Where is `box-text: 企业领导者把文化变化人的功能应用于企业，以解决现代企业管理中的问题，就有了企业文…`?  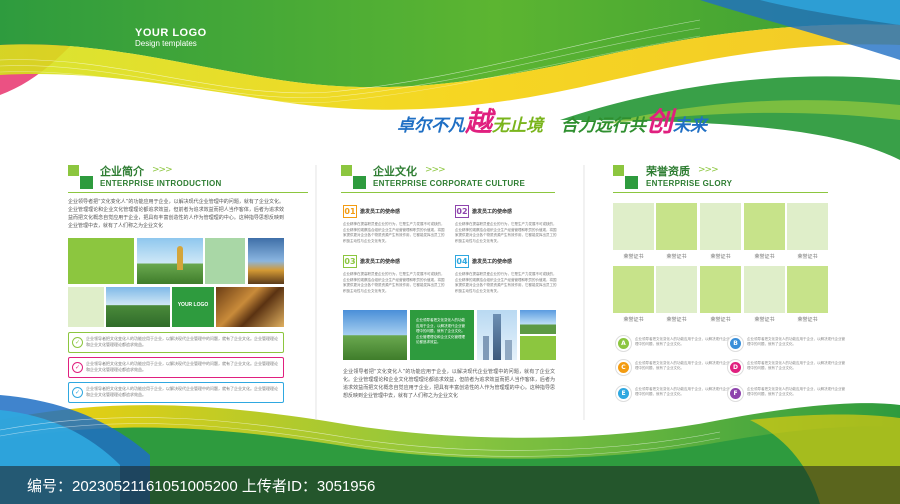
box-text: 企业领导者把文化变化人的功能应用于企业，以解决现代企业管理中的问题，就有了企业文… is located at coordinates (440, 331).